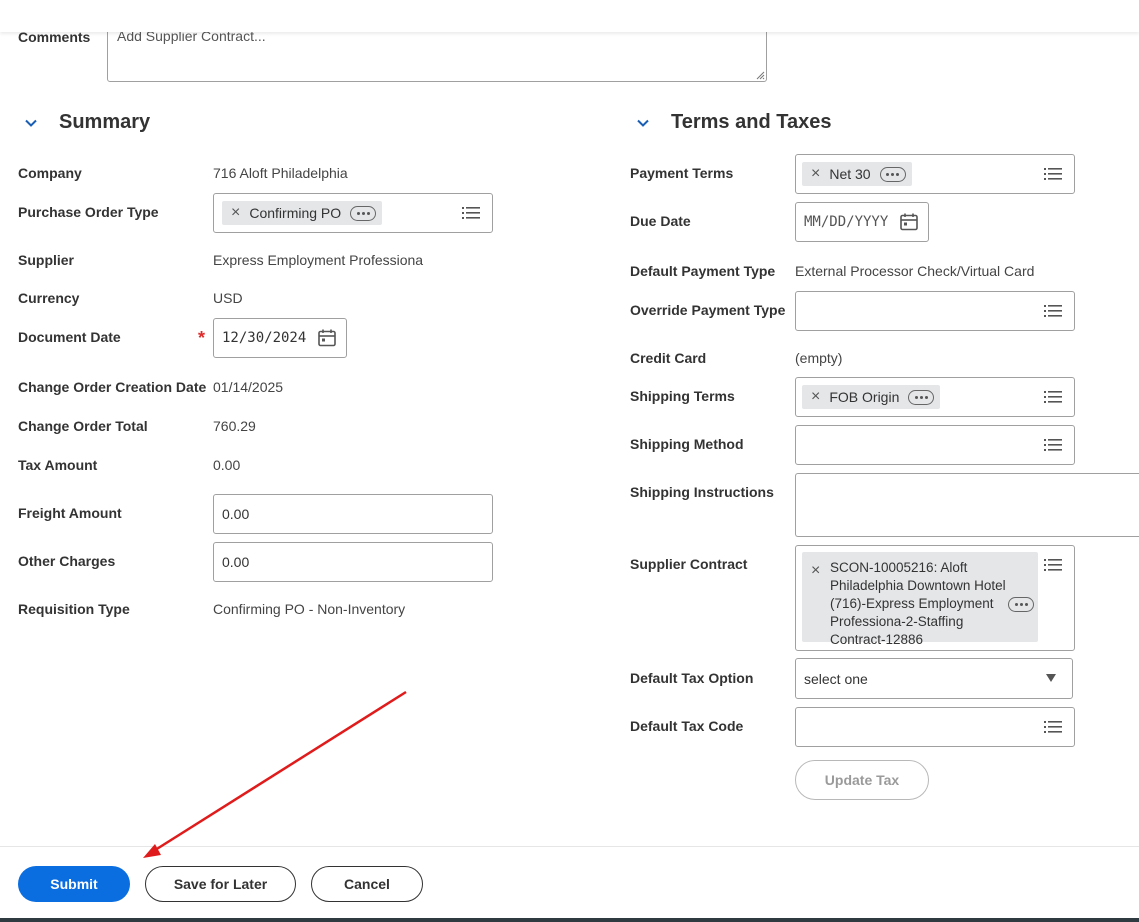 This screenshot has height=922, width=1139. I want to click on change-order-date-value: 01/14/2025, so click(248, 387).